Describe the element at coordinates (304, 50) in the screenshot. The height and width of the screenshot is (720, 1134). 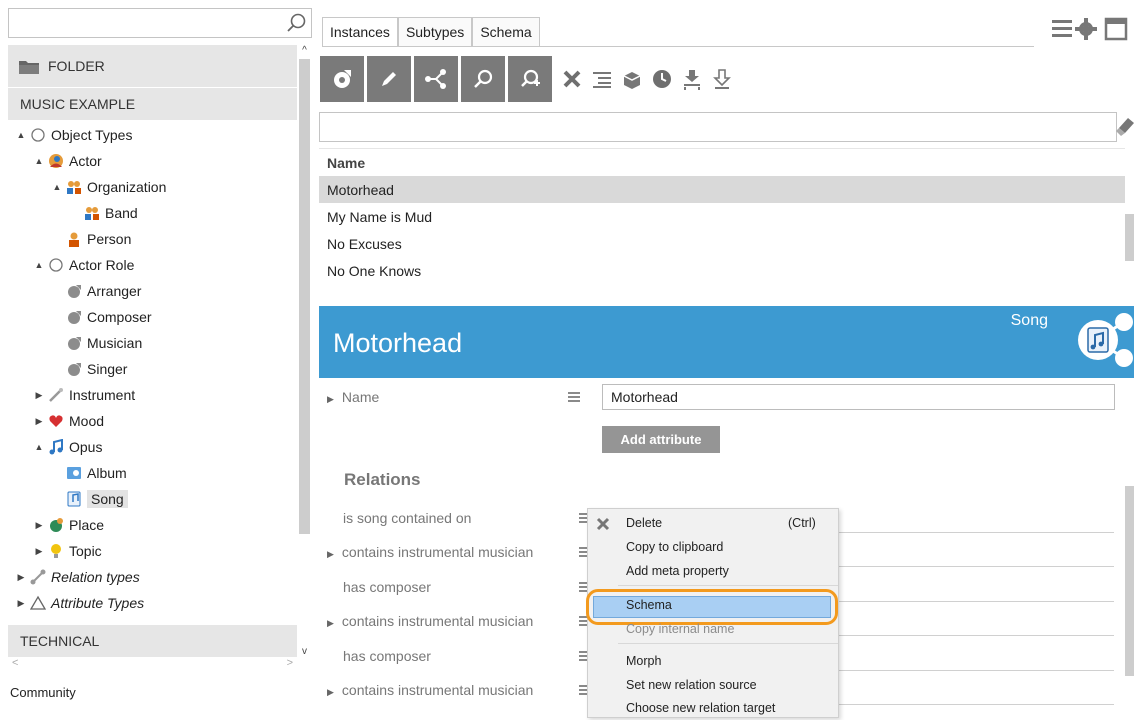
I see `scroll-up-icon: ^` at that location.